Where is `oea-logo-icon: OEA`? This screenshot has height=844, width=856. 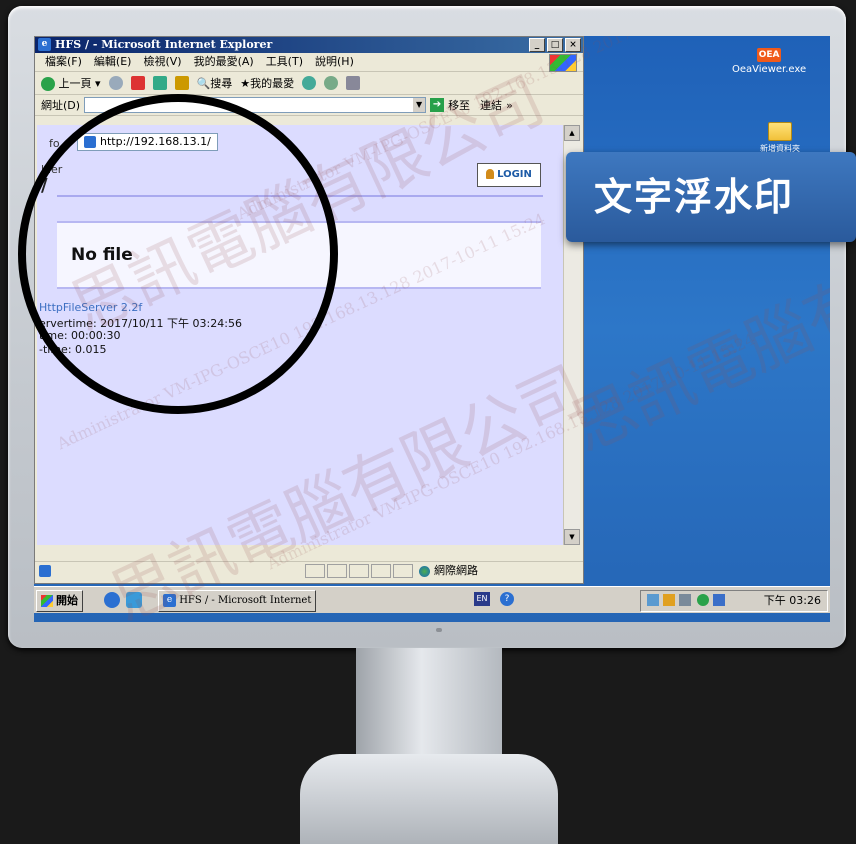
oea-logo-icon: OEA is located at coordinates (769, 55).